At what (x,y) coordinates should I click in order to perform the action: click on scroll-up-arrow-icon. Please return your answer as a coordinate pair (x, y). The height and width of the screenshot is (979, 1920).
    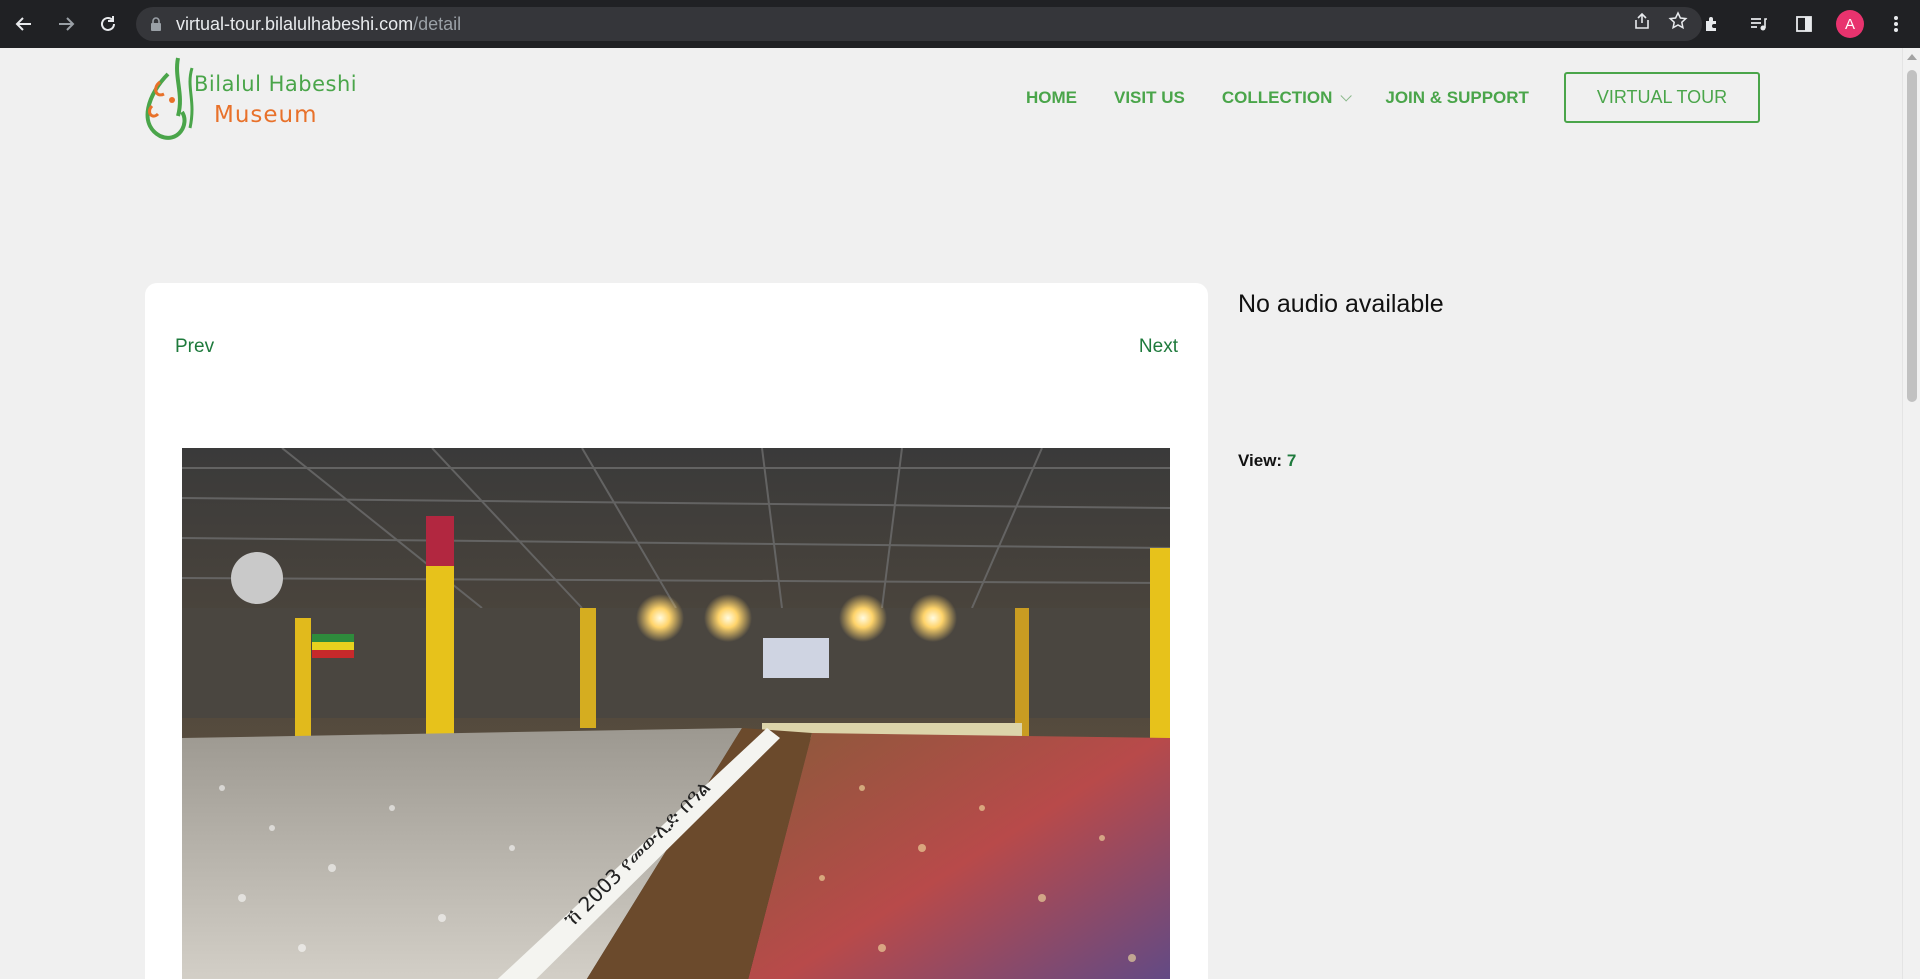
    Looking at the image, I should click on (1912, 57).